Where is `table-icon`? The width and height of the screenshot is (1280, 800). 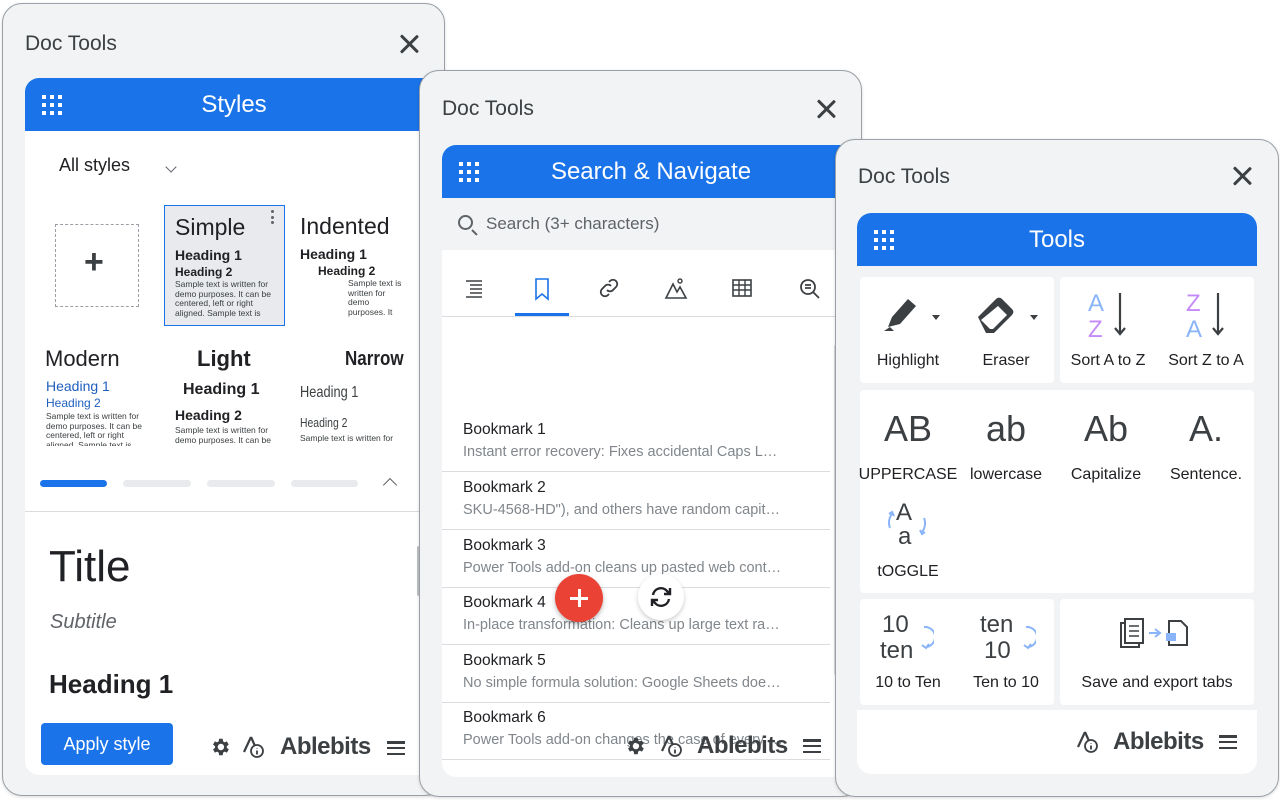 table-icon is located at coordinates (742, 288).